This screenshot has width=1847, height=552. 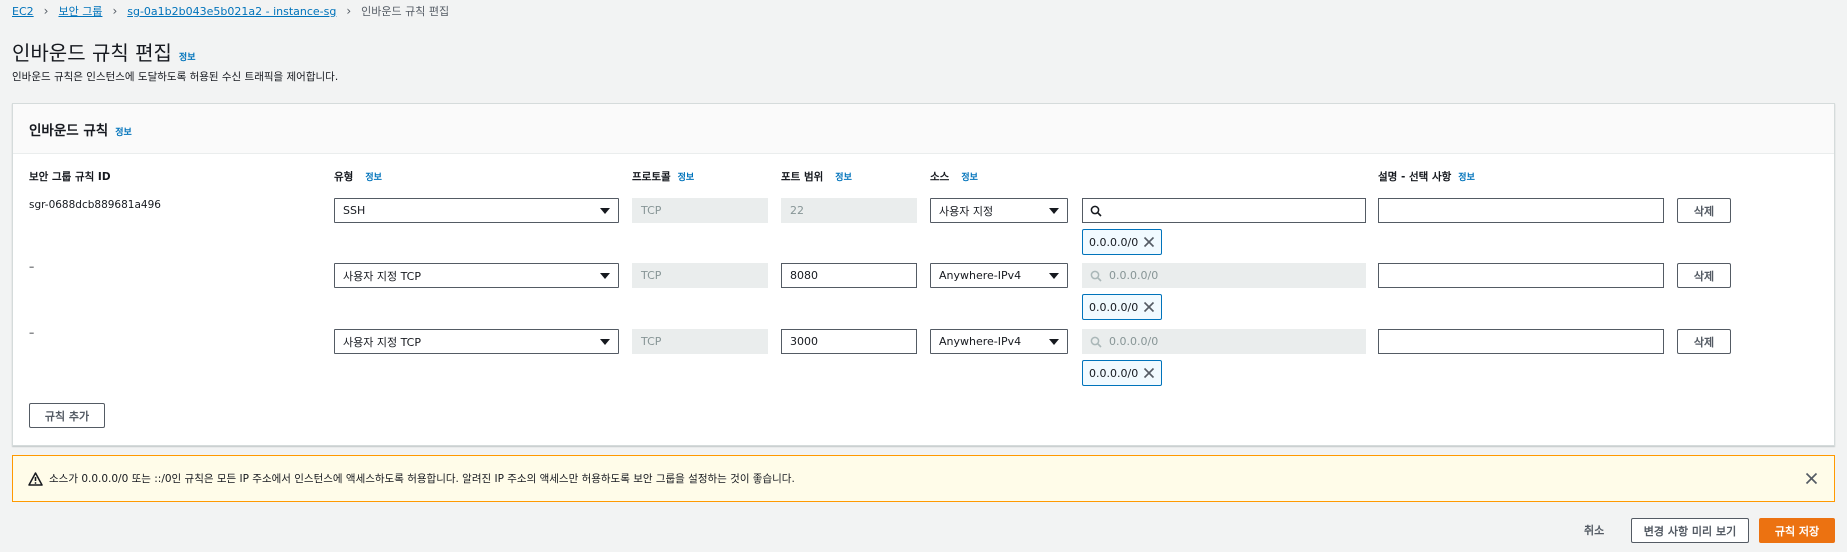 I want to click on source-select-value: 사용자 지정, so click(x=966, y=211).